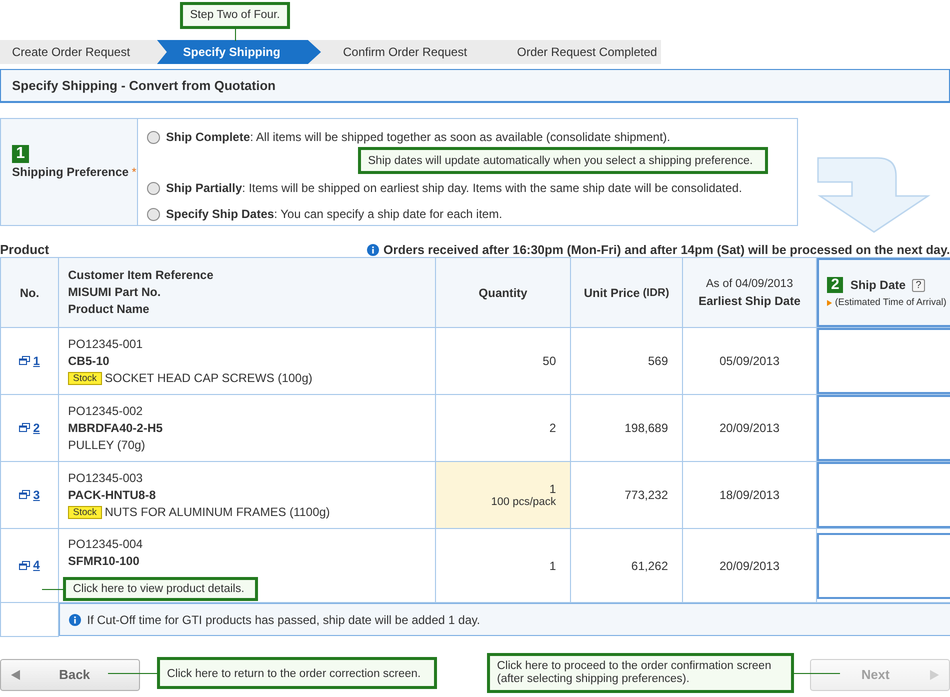 Image resolution: width=950 pixels, height=697 pixels. Describe the element at coordinates (835, 285) in the screenshot. I see `step-number-badge: 2` at that location.